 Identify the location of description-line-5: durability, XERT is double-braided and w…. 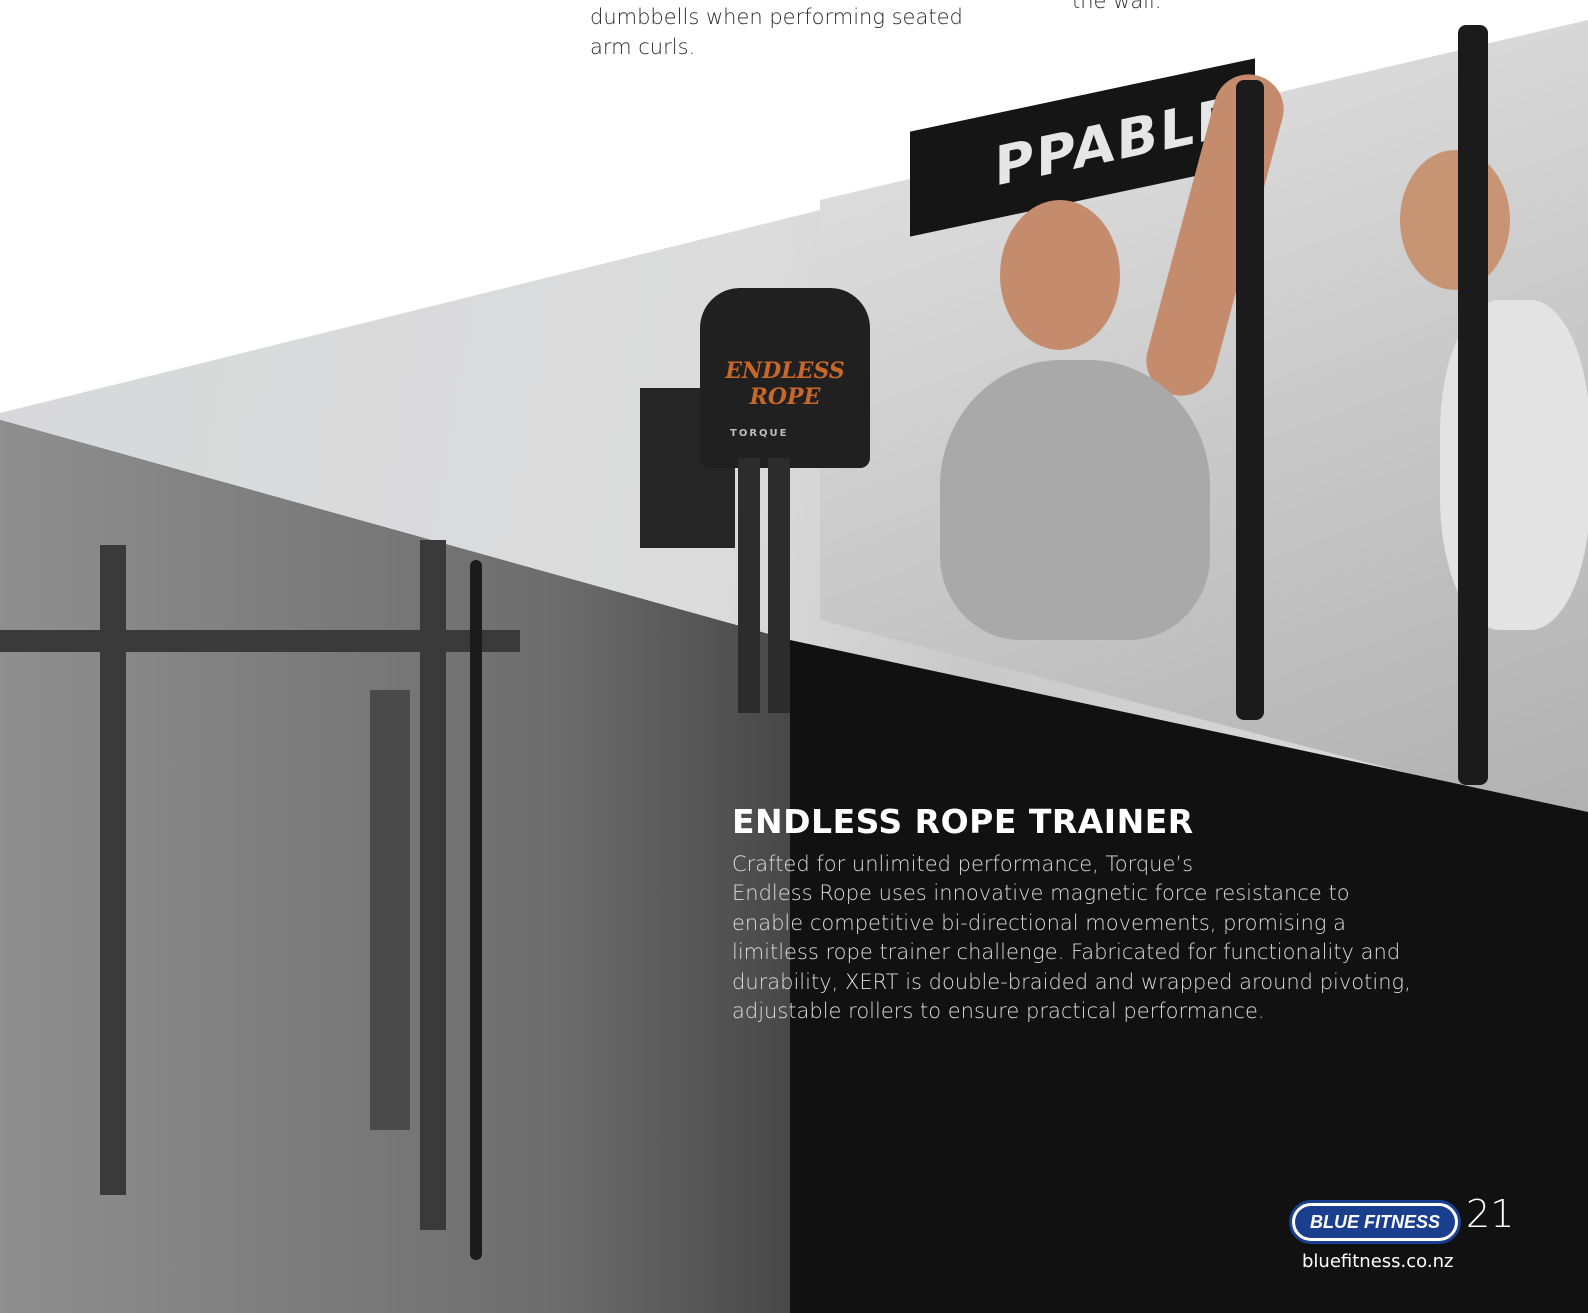
(1071, 982).